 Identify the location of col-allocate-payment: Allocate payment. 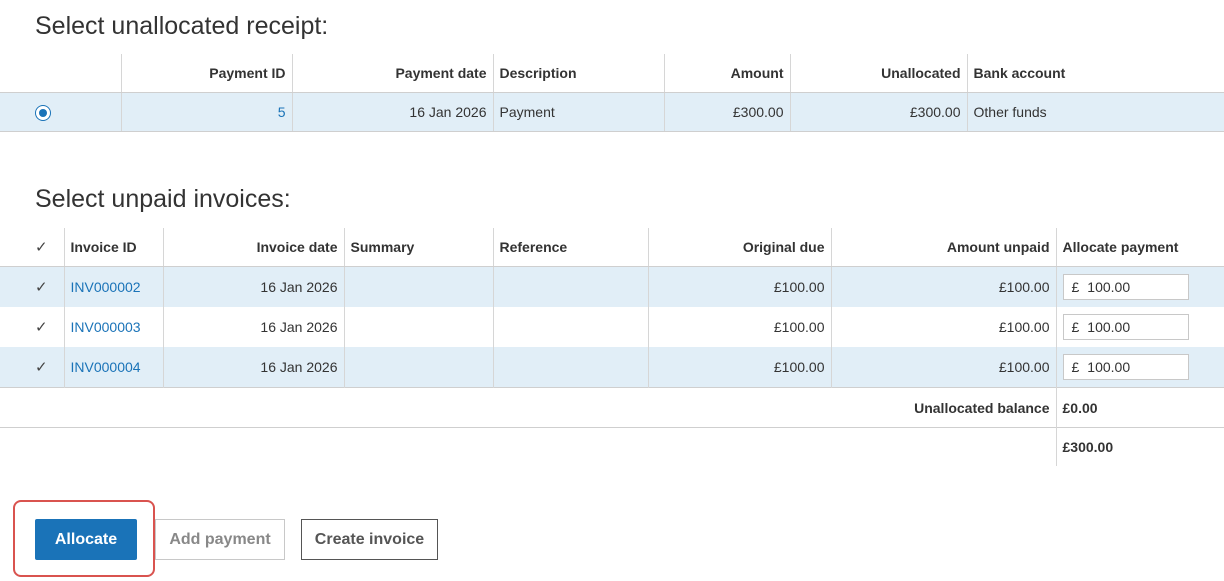
(1140, 247).